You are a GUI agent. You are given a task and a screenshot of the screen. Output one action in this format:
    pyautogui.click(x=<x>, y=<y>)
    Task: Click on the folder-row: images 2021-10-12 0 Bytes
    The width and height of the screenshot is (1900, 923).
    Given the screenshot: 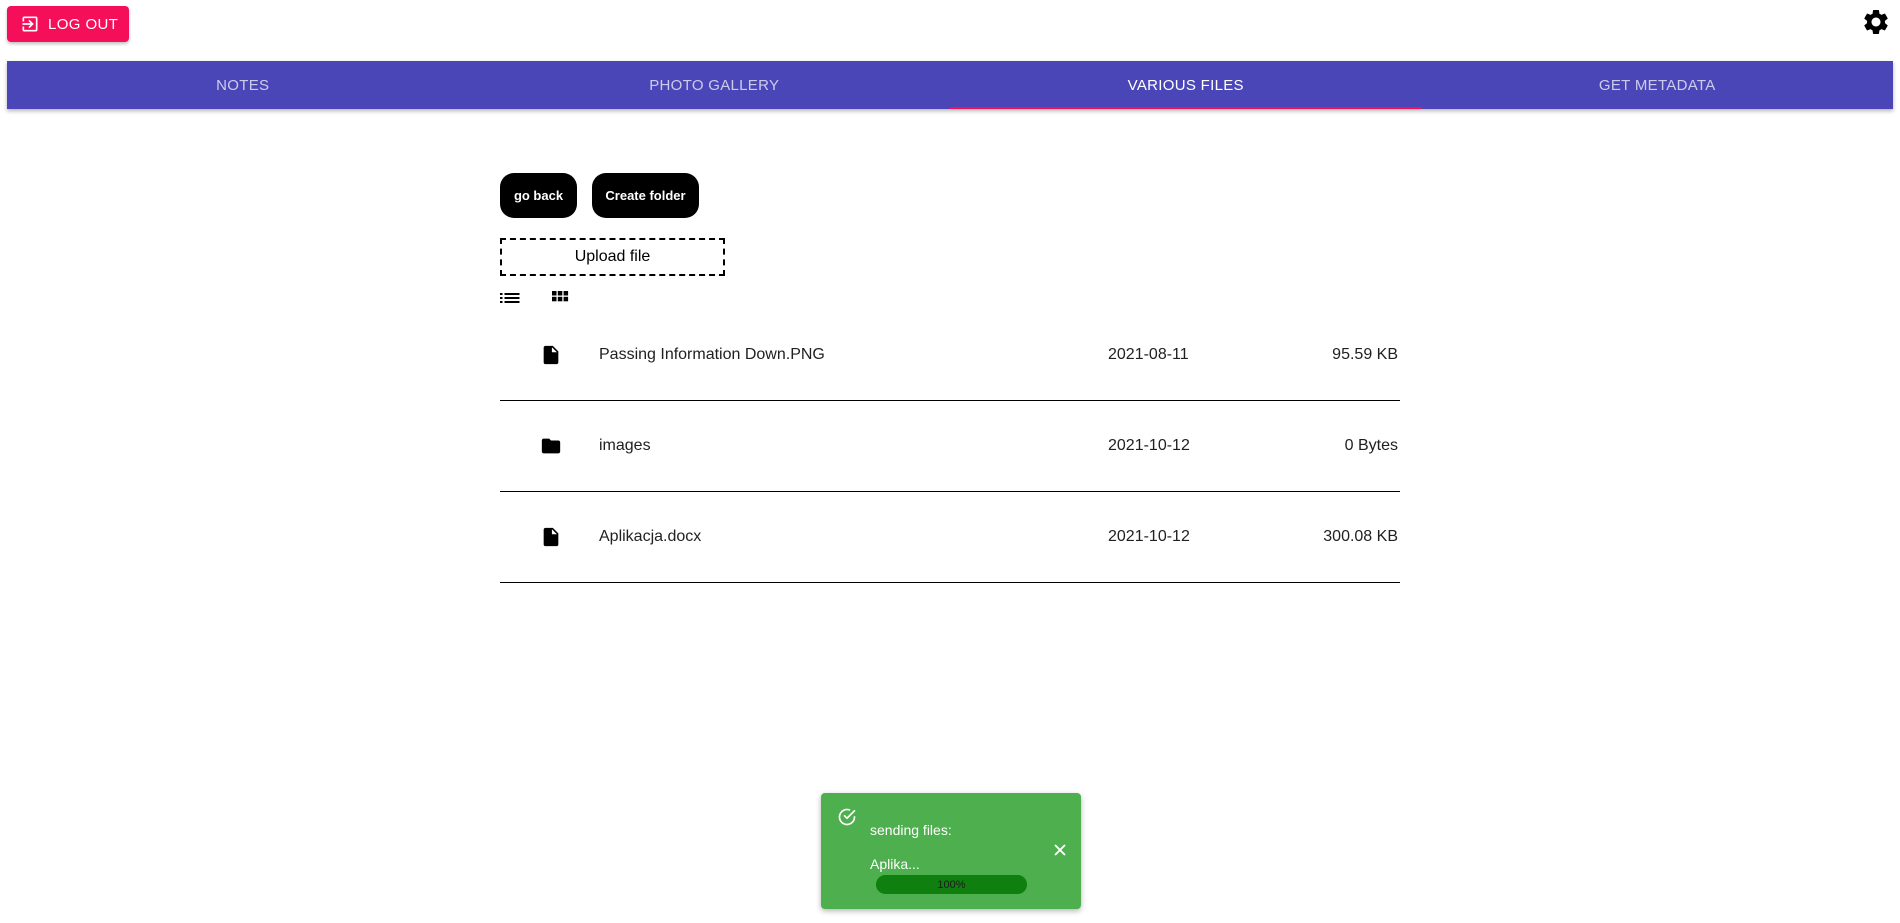 What is the action you would take?
    pyautogui.click(x=950, y=446)
    